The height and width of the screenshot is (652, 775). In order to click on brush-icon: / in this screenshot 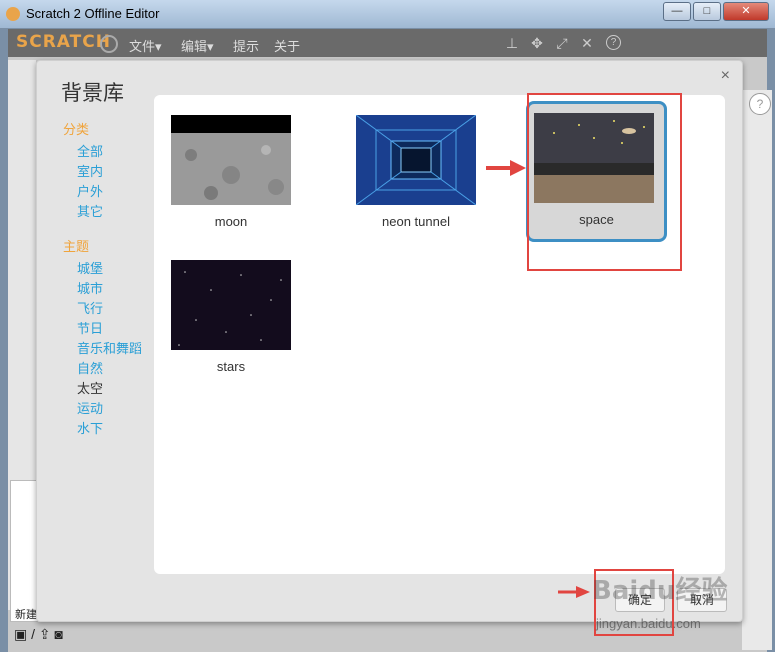, I will do `click(33, 634)`.